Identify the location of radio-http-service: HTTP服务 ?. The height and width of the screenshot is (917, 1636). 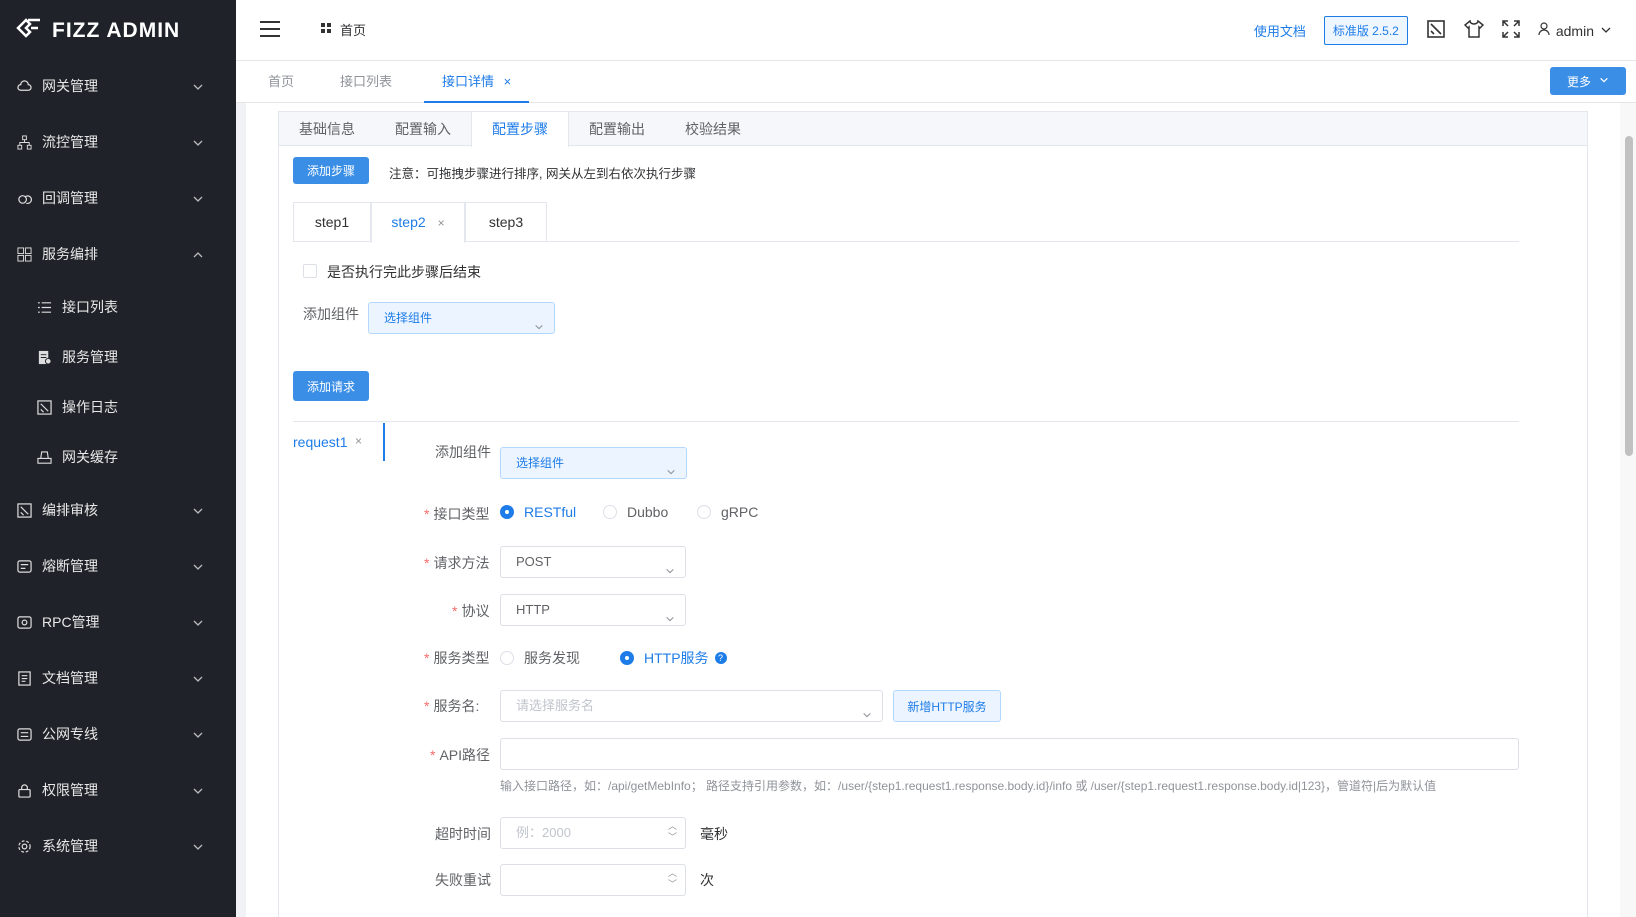
(673, 658).